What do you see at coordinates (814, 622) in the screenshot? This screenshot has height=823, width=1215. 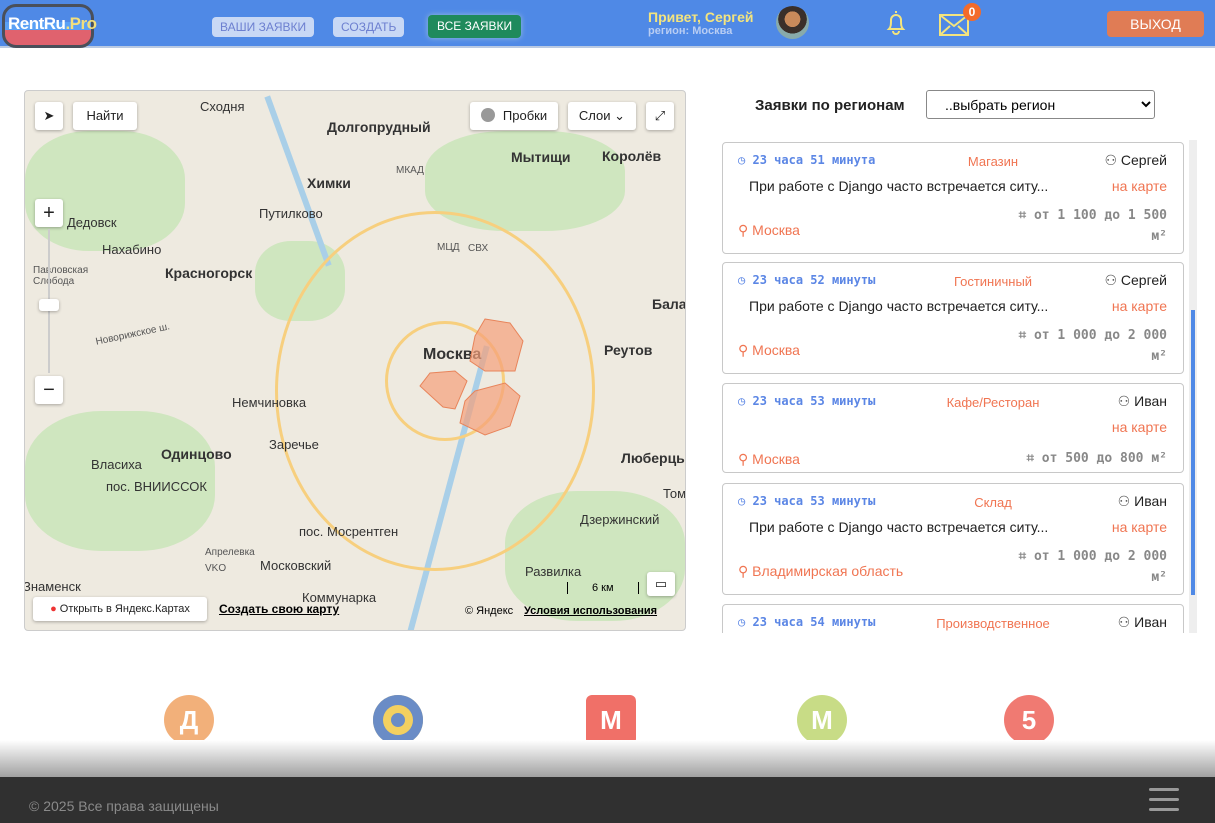 I see `time-text: 23 часа 54 минуты` at bounding box center [814, 622].